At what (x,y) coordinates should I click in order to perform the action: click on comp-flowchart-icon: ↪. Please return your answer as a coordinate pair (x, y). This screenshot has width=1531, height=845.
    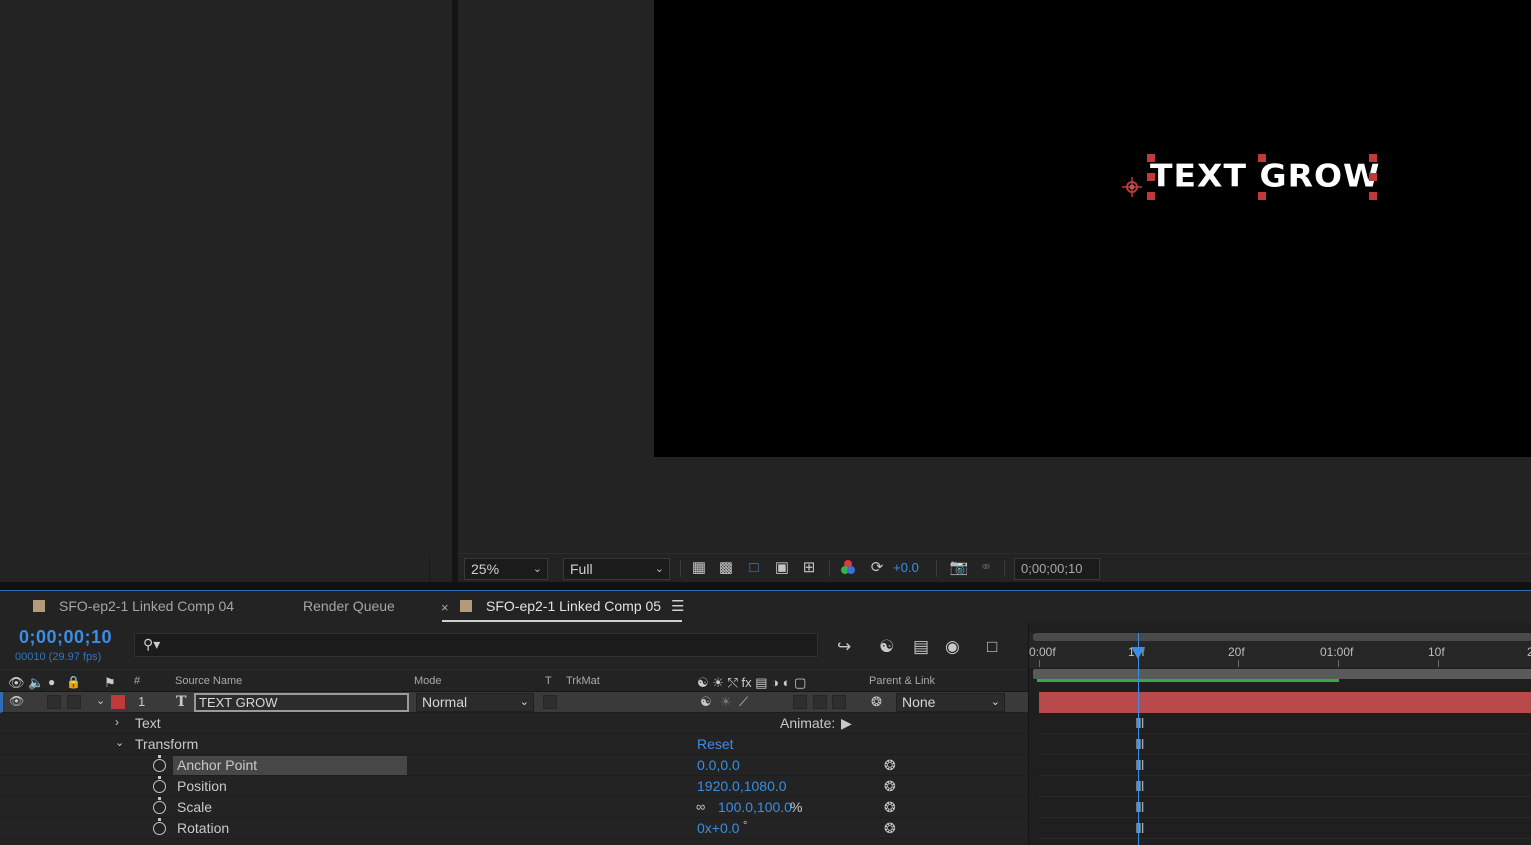
    Looking at the image, I should click on (844, 647).